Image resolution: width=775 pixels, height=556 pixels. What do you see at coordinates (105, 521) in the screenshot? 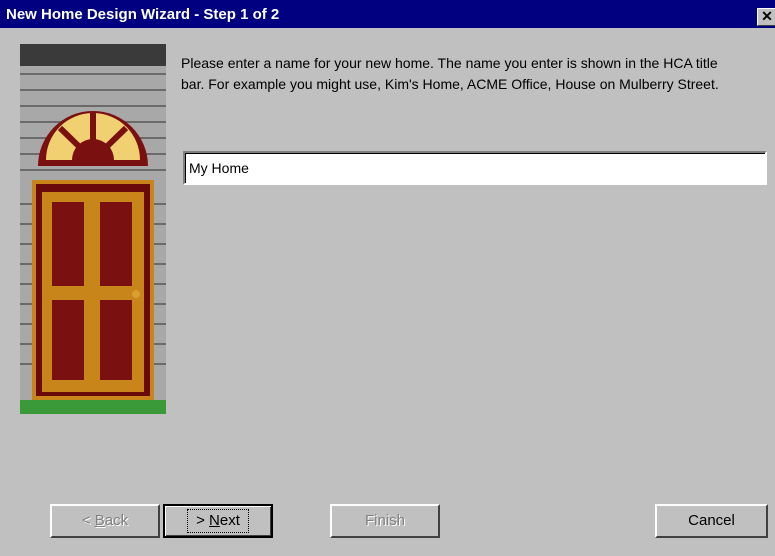
I see `back-button: < Back` at bounding box center [105, 521].